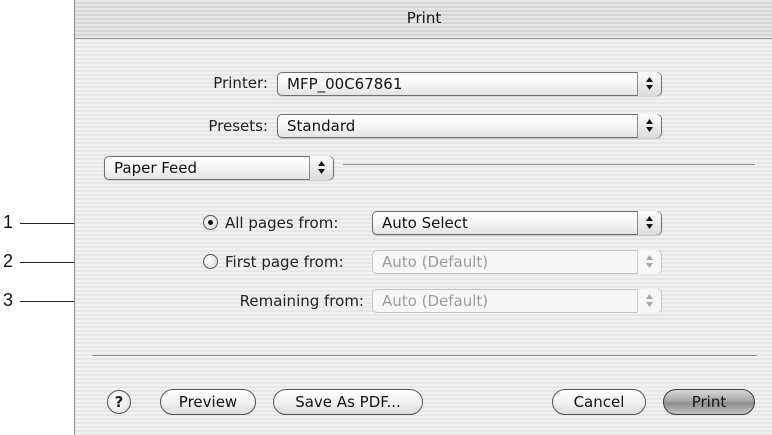  I want to click on radio-selected-dot, so click(210, 222).